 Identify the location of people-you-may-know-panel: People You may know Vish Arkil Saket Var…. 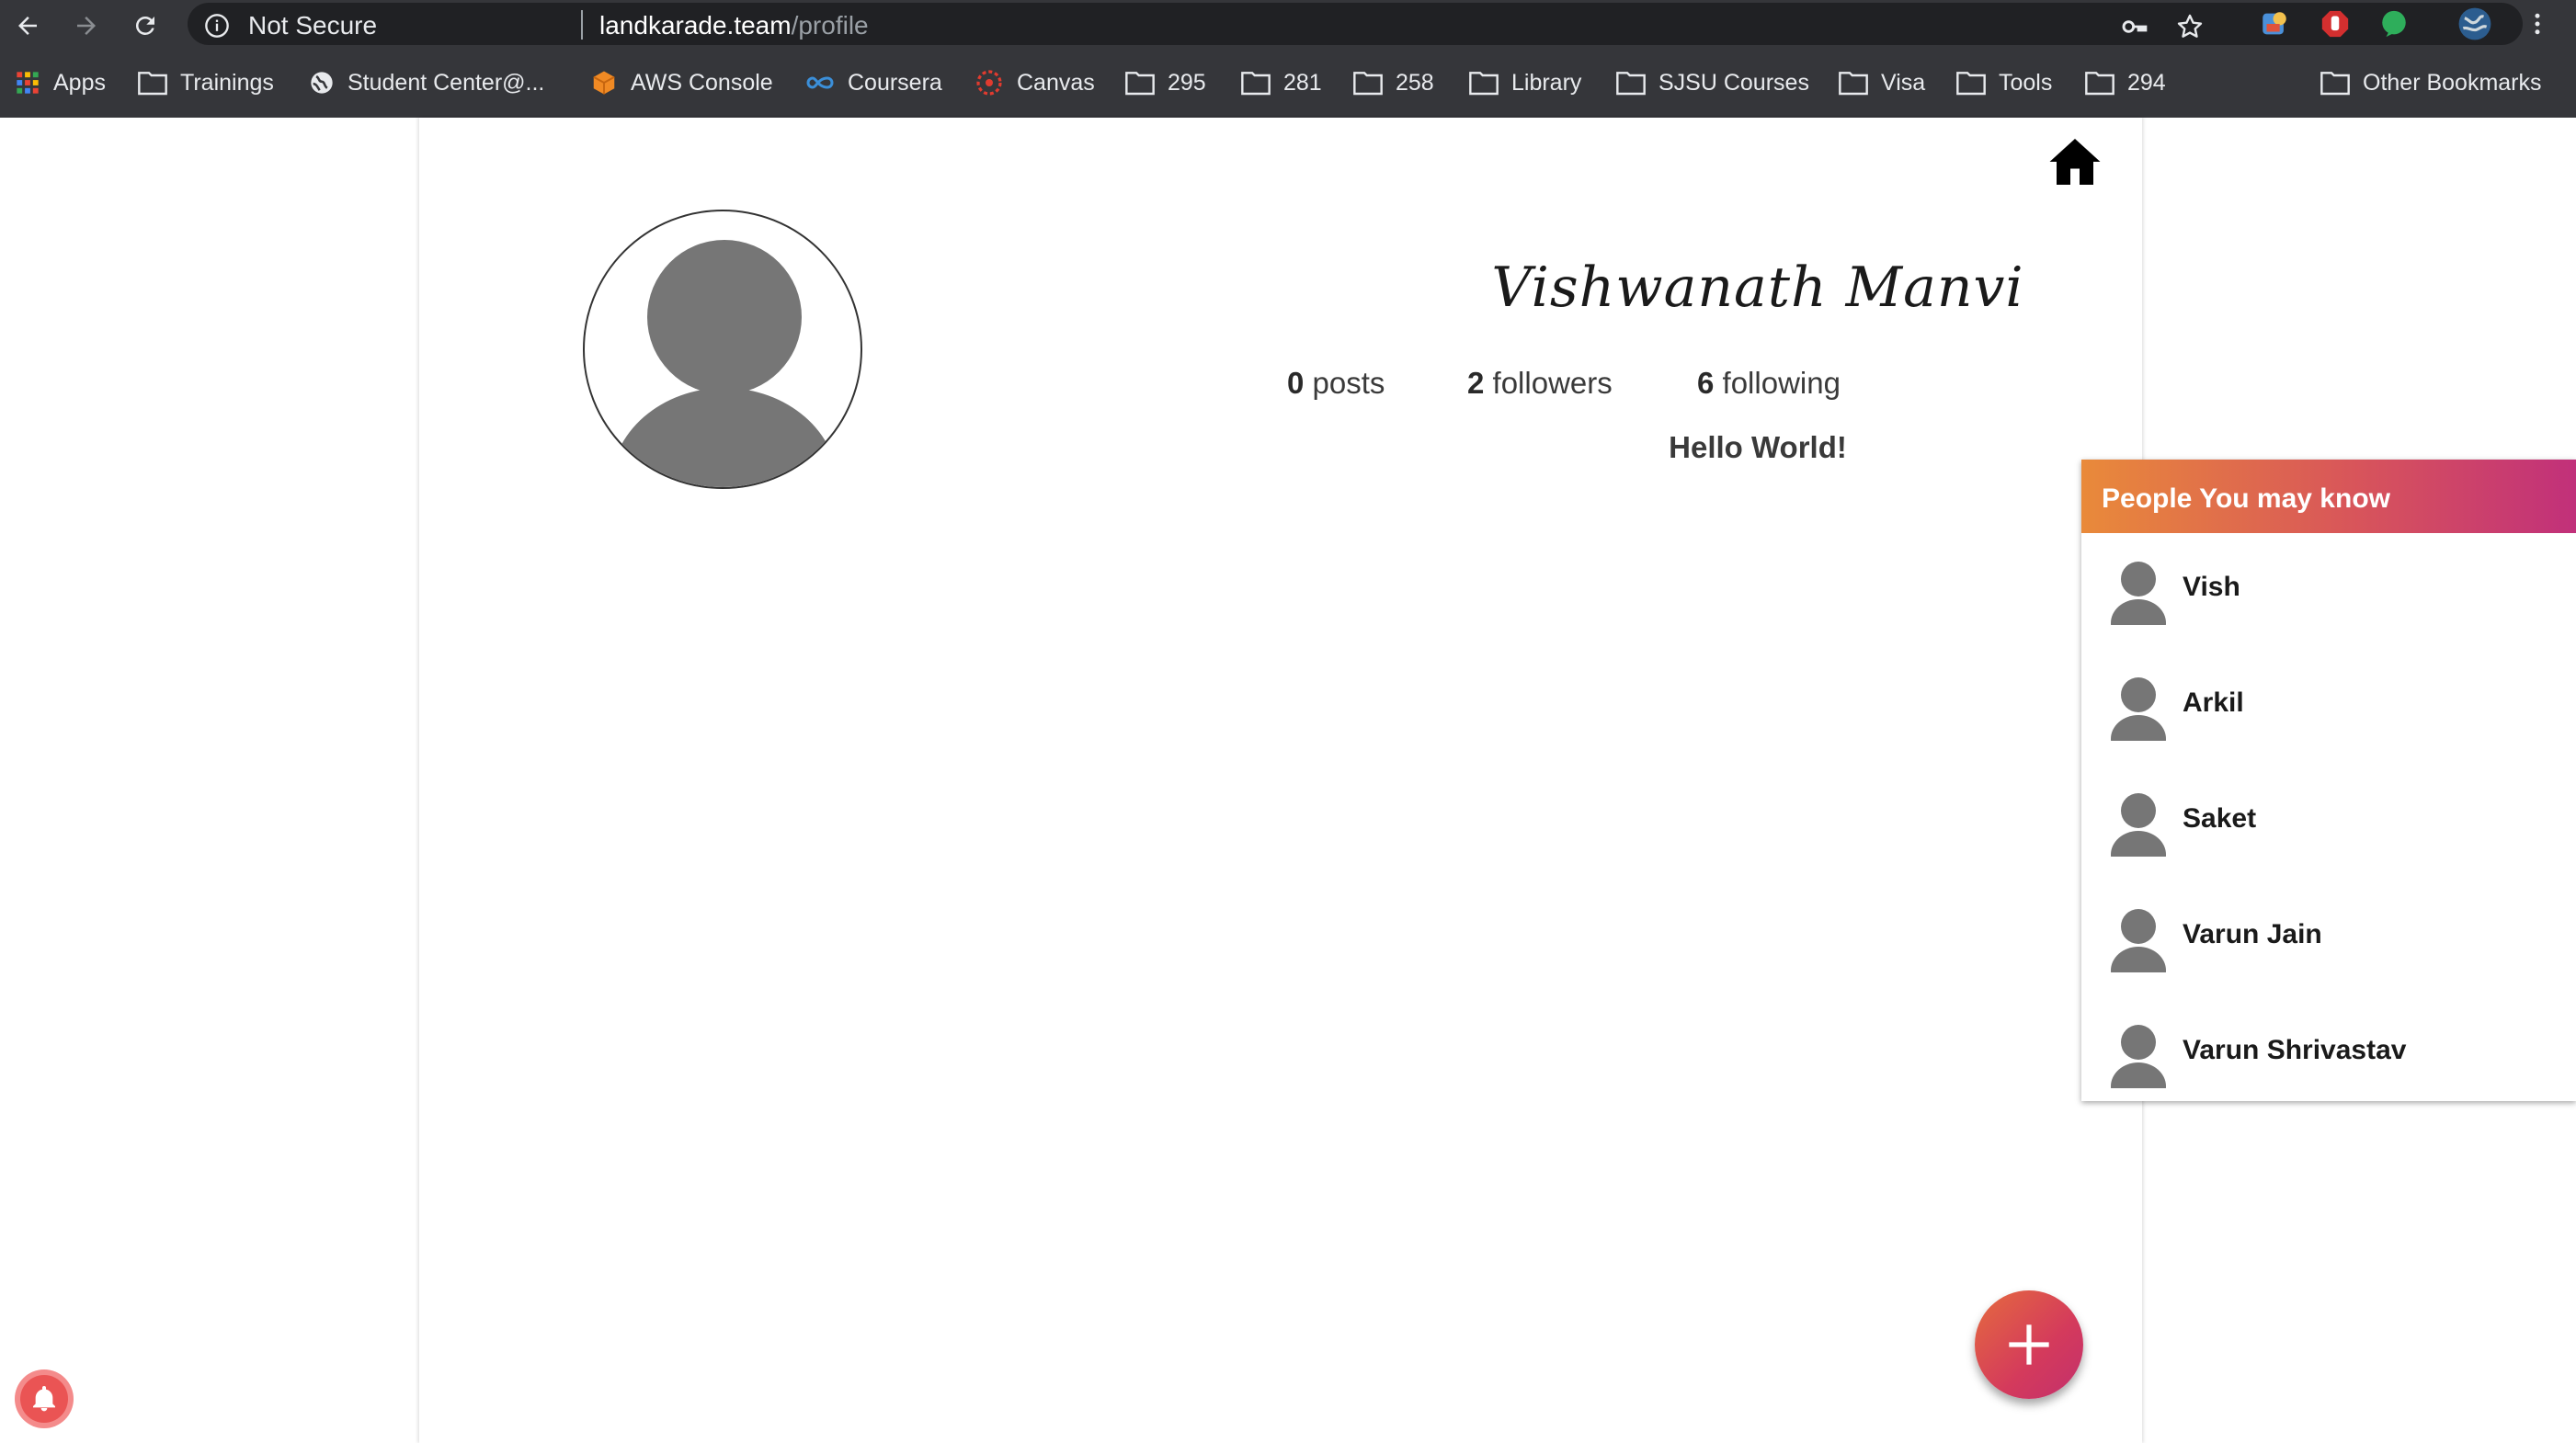
(2328, 780).